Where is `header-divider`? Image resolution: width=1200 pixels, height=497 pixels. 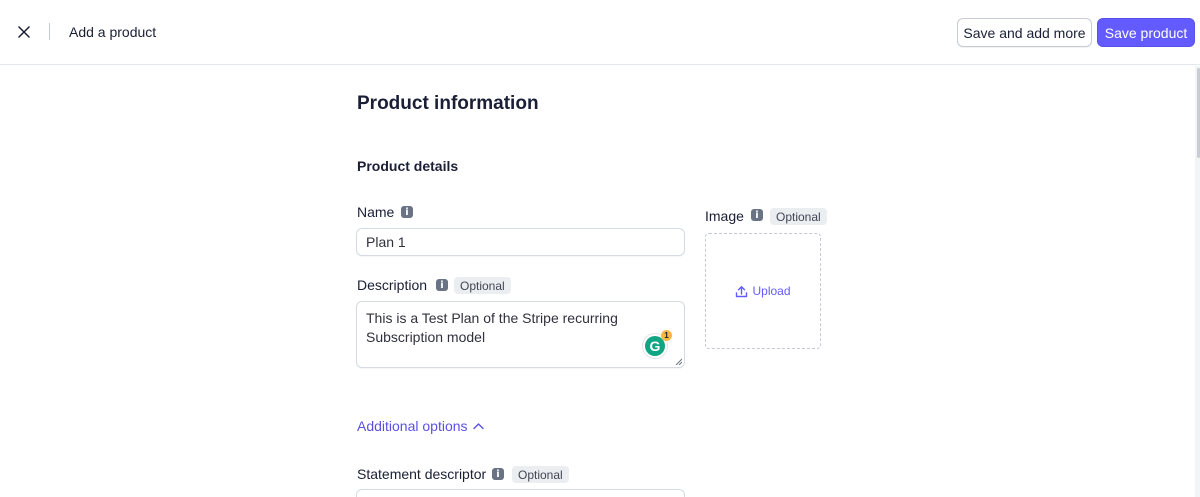 header-divider is located at coordinates (49, 31).